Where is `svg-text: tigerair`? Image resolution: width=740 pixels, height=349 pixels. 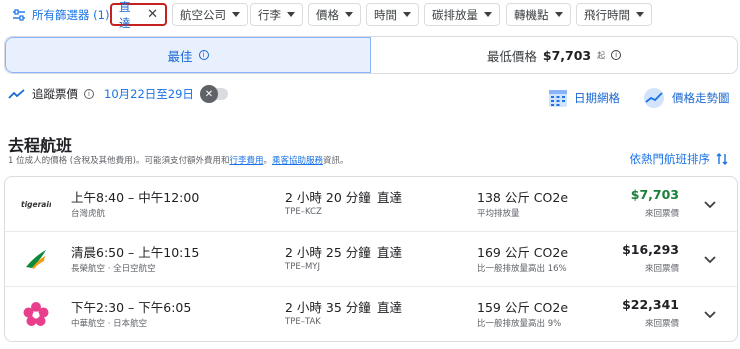
svg-text: tigerair is located at coordinates (36, 204).